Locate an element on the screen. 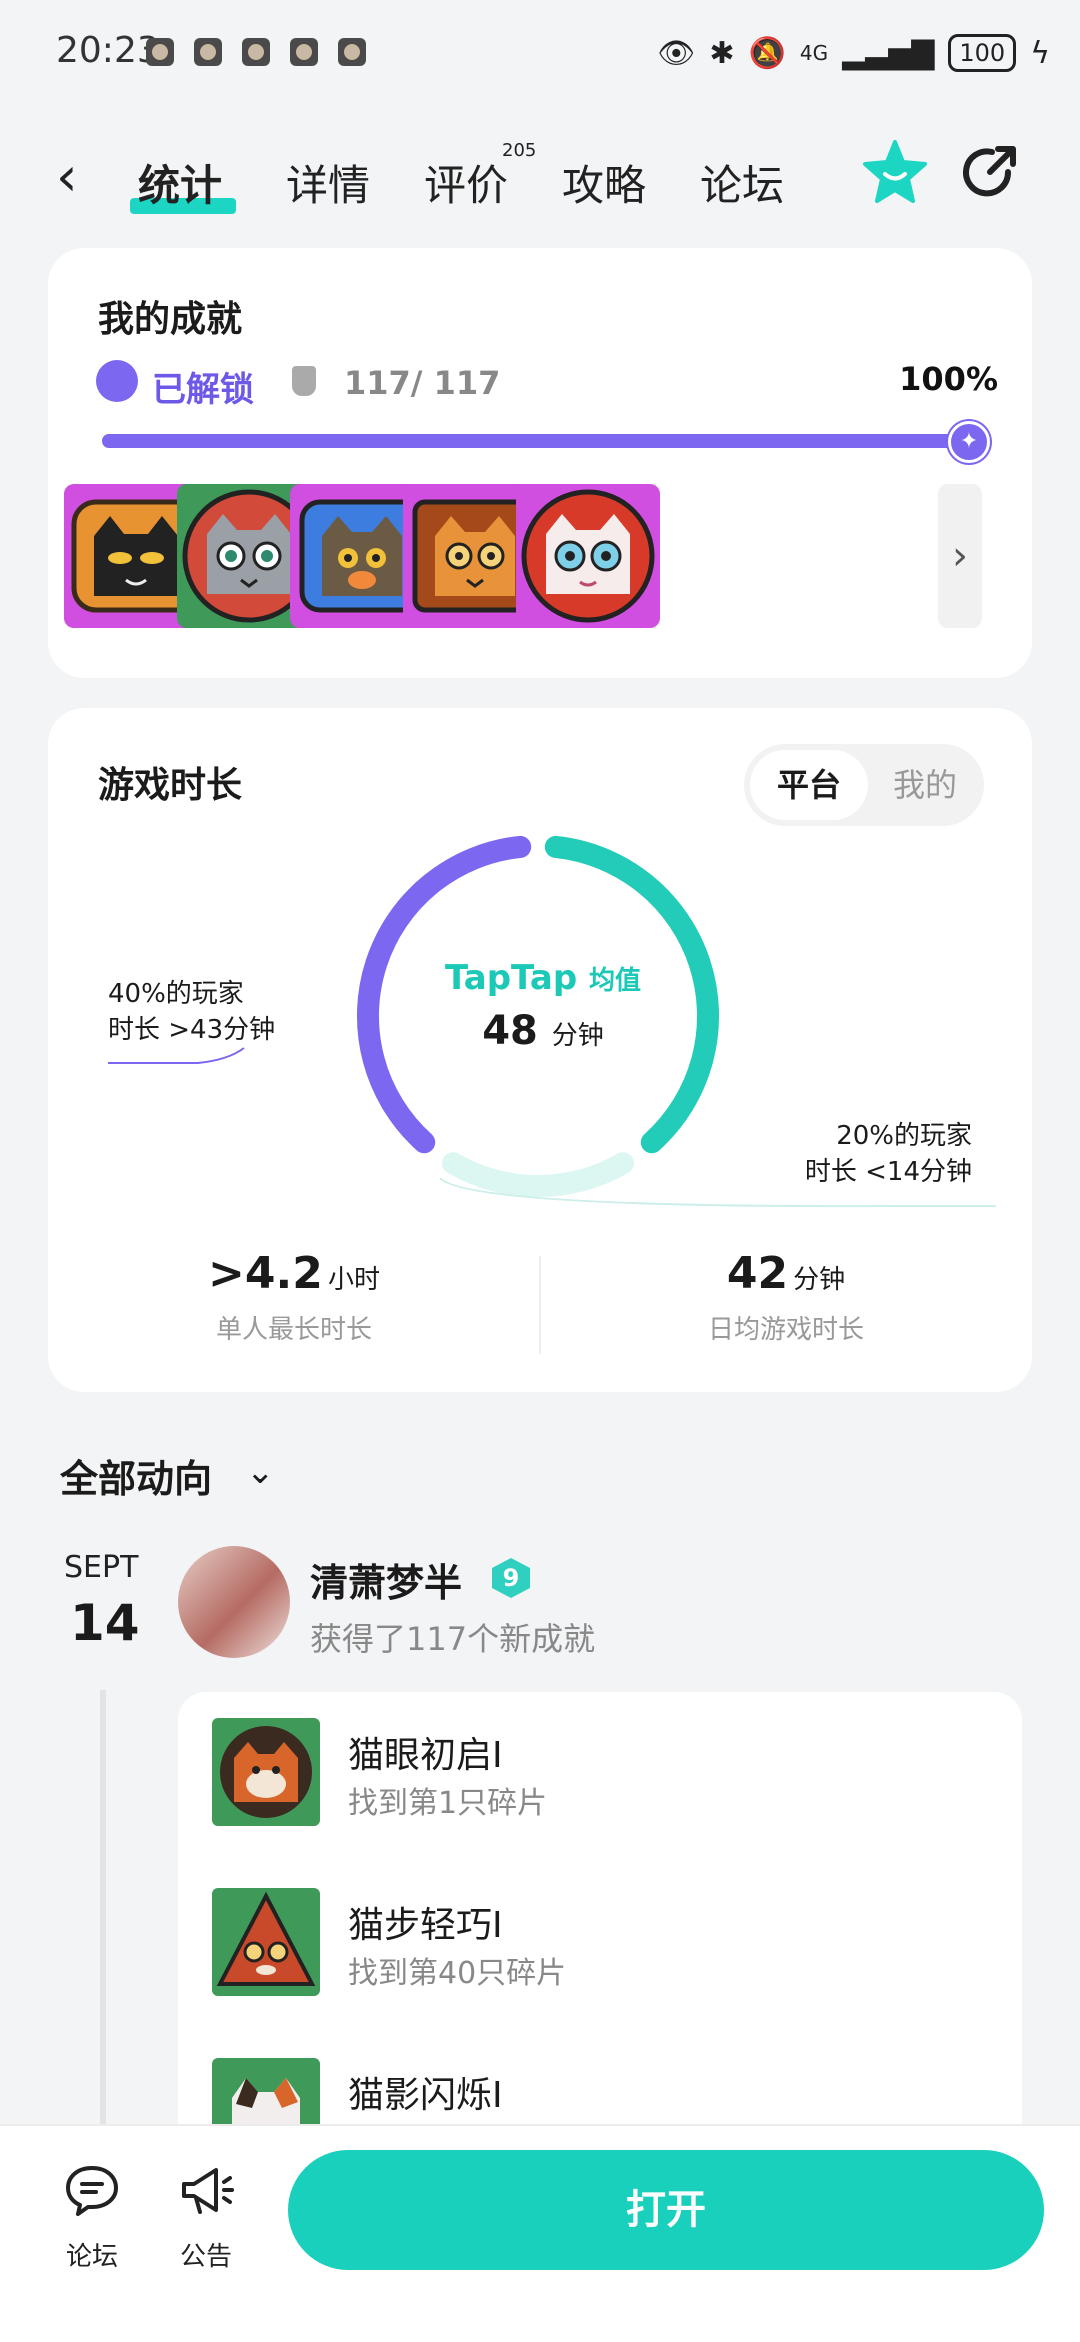 The image size is (1080, 2342). average-label: 均值 is located at coordinates (615, 981).